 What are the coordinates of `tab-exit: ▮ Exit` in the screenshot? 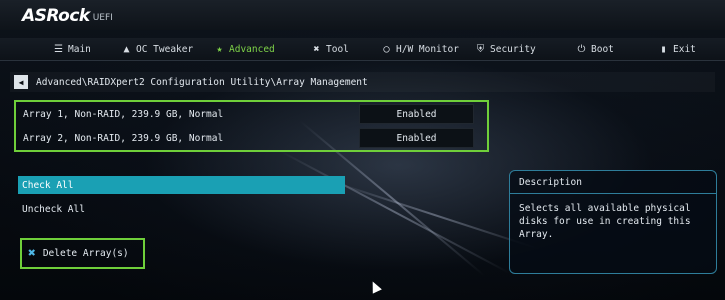 It's located at (677, 49).